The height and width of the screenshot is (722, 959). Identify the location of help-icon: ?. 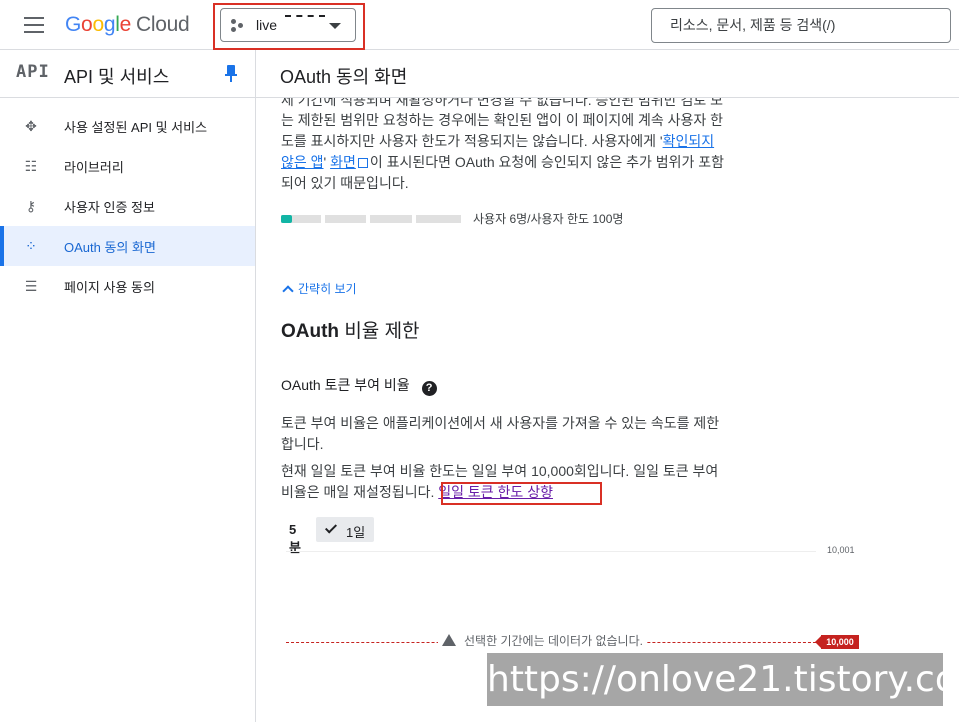
(429, 388).